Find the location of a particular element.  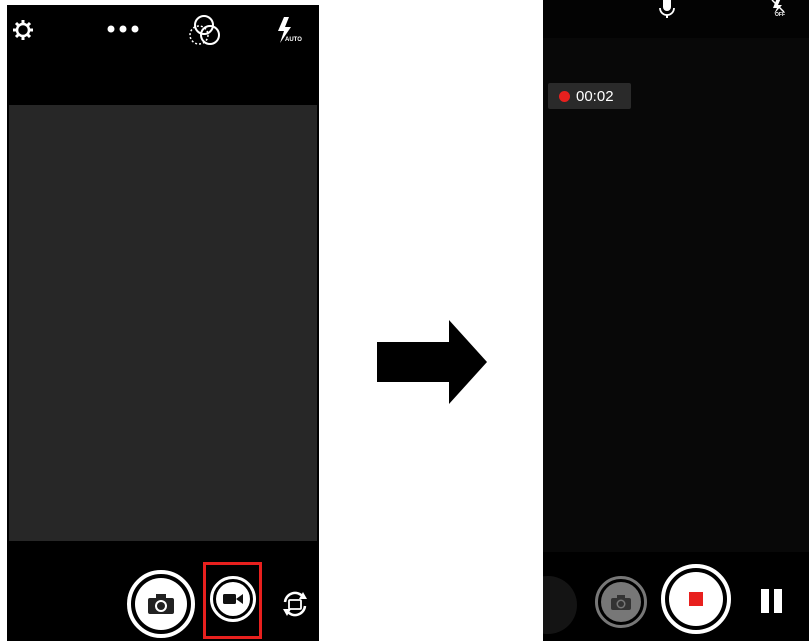

more-icon is located at coordinates (123, 29).